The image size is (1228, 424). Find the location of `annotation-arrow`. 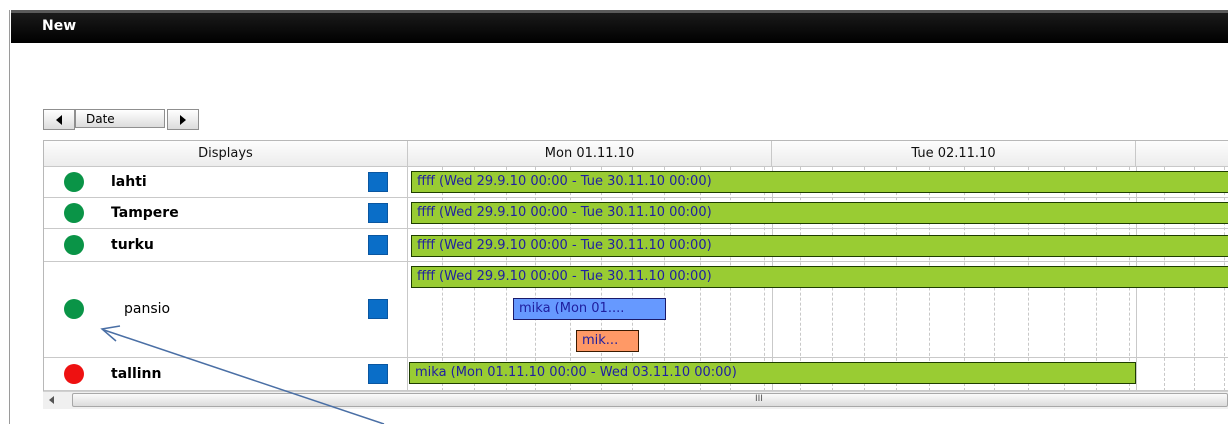

annotation-arrow is located at coordinates (242, 374).